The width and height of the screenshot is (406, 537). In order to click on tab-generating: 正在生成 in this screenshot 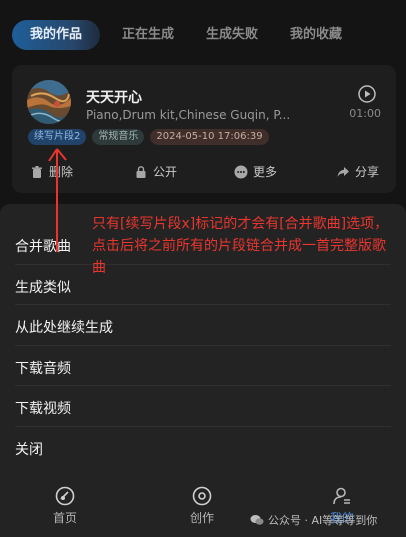, I will do `click(148, 35)`.